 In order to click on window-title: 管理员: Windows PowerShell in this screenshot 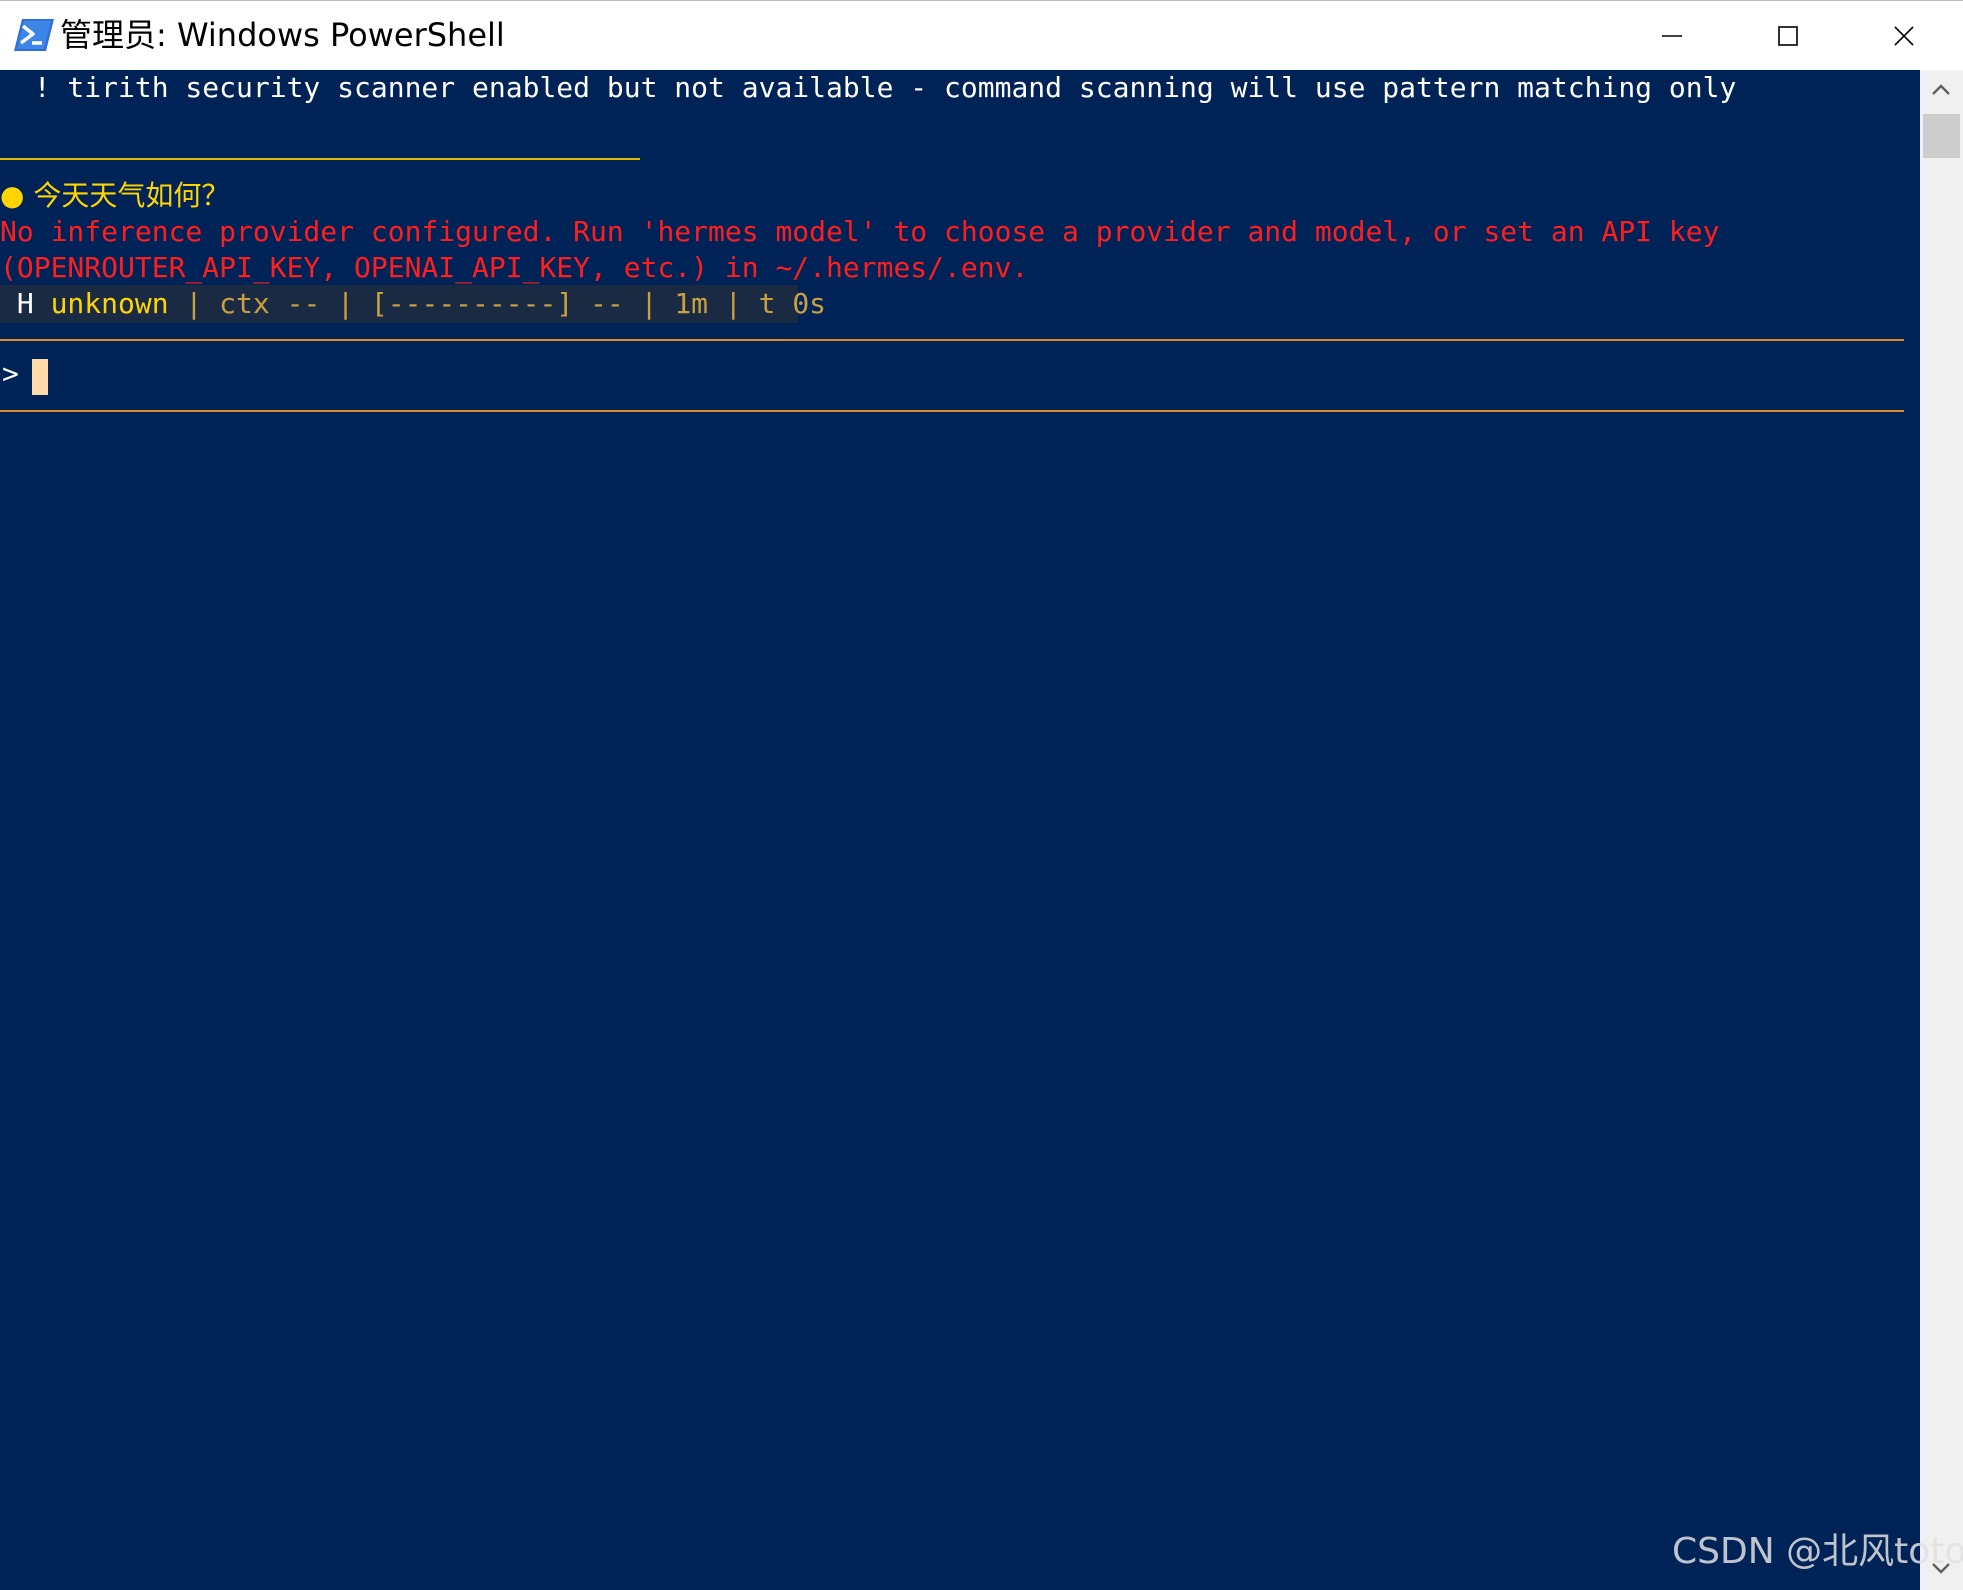, I will do `click(282, 35)`.